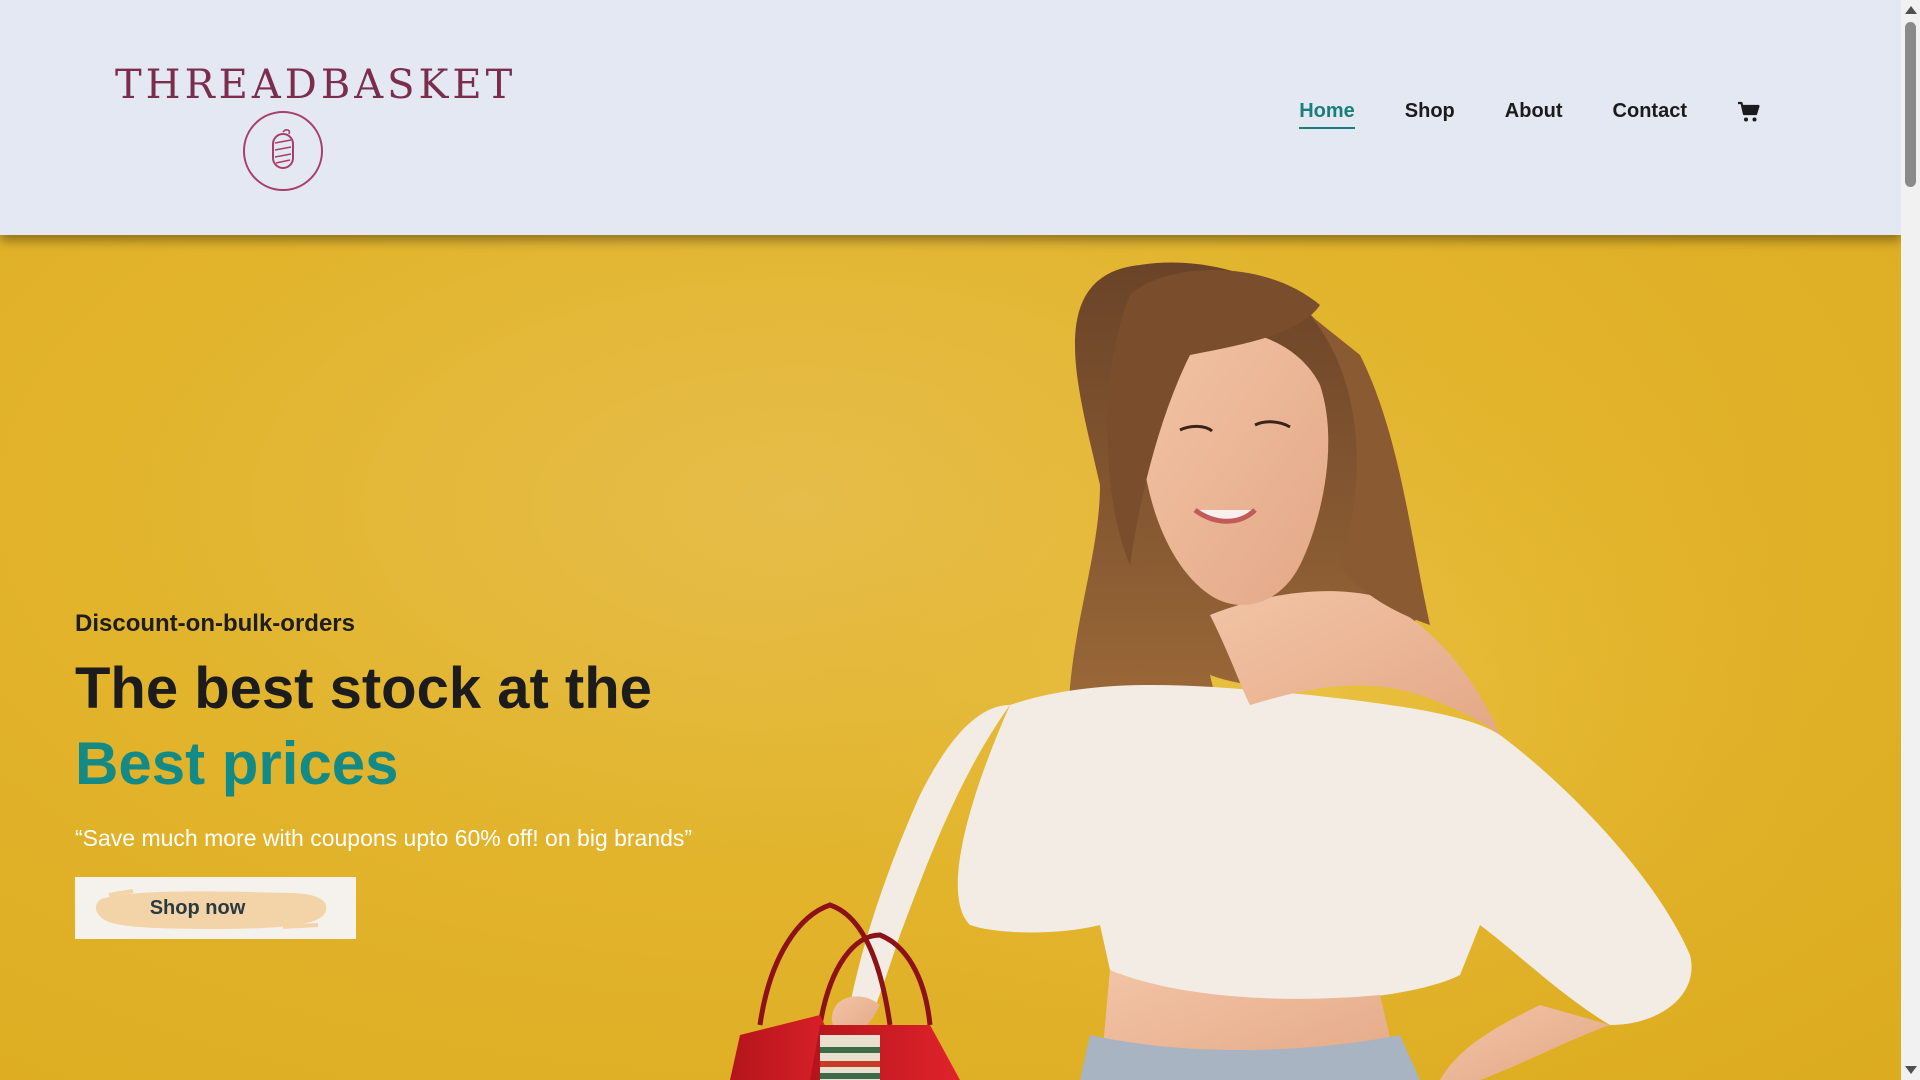 This screenshot has height=1080, width=1920. Describe the element at coordinates (316, 85) in the screenshot. I see `brand-name: THREADBASKET` at that location.